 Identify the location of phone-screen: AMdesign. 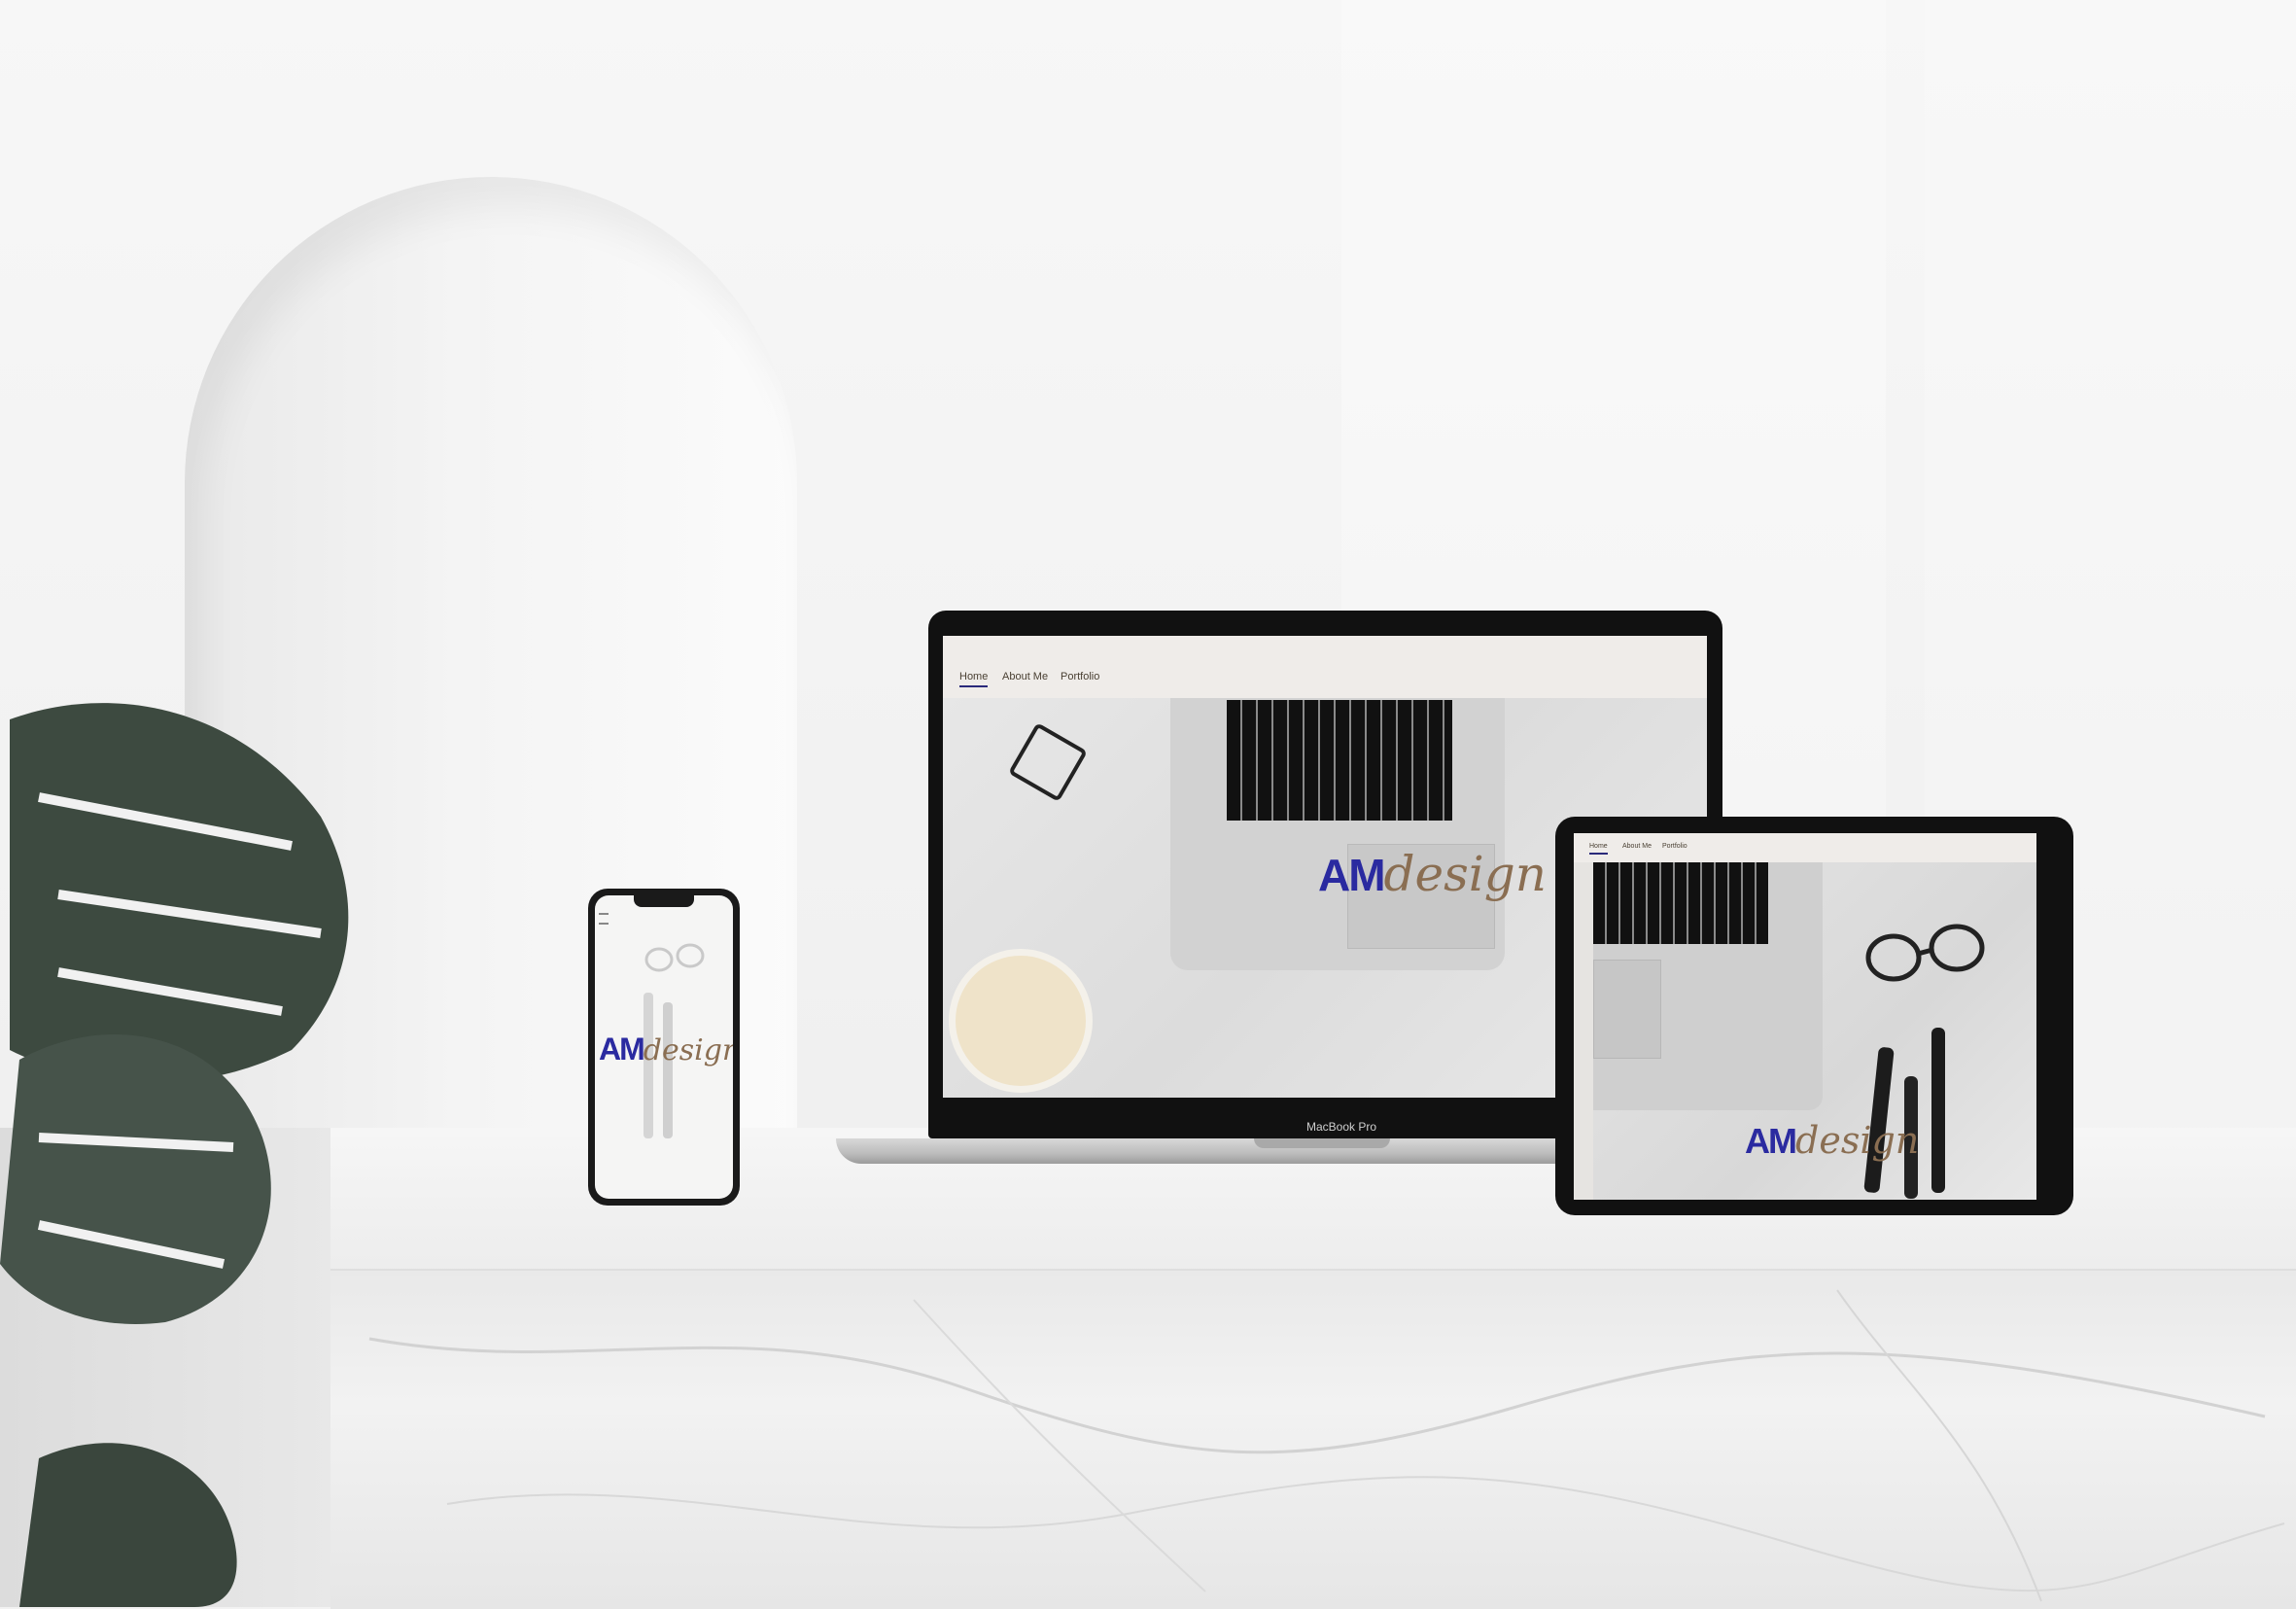
(664, 1047).